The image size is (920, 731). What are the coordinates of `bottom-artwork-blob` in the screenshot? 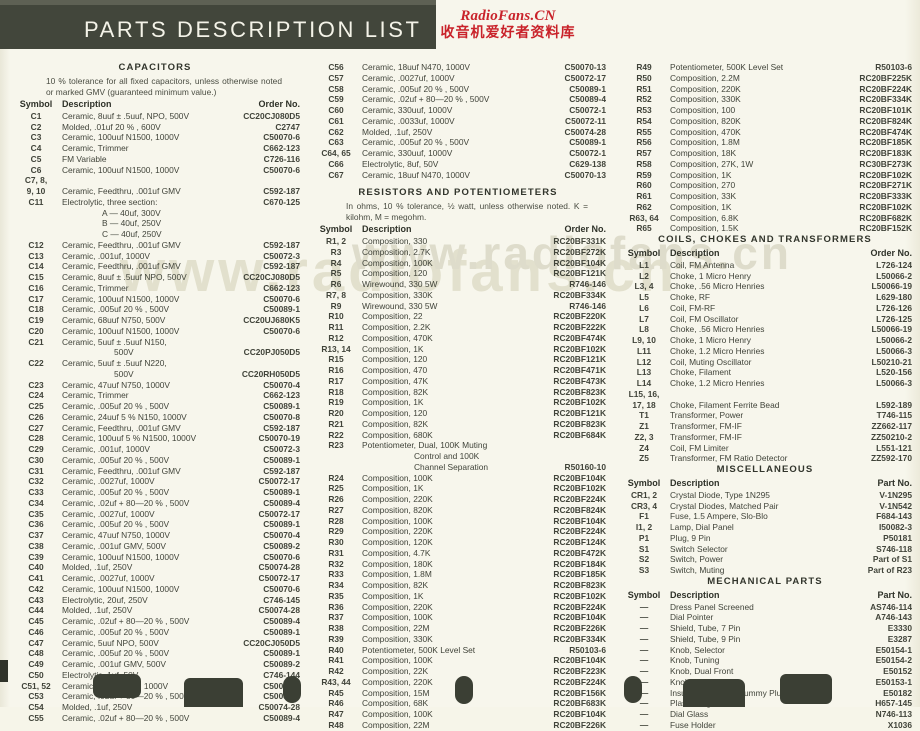 It's located at (292, 689).